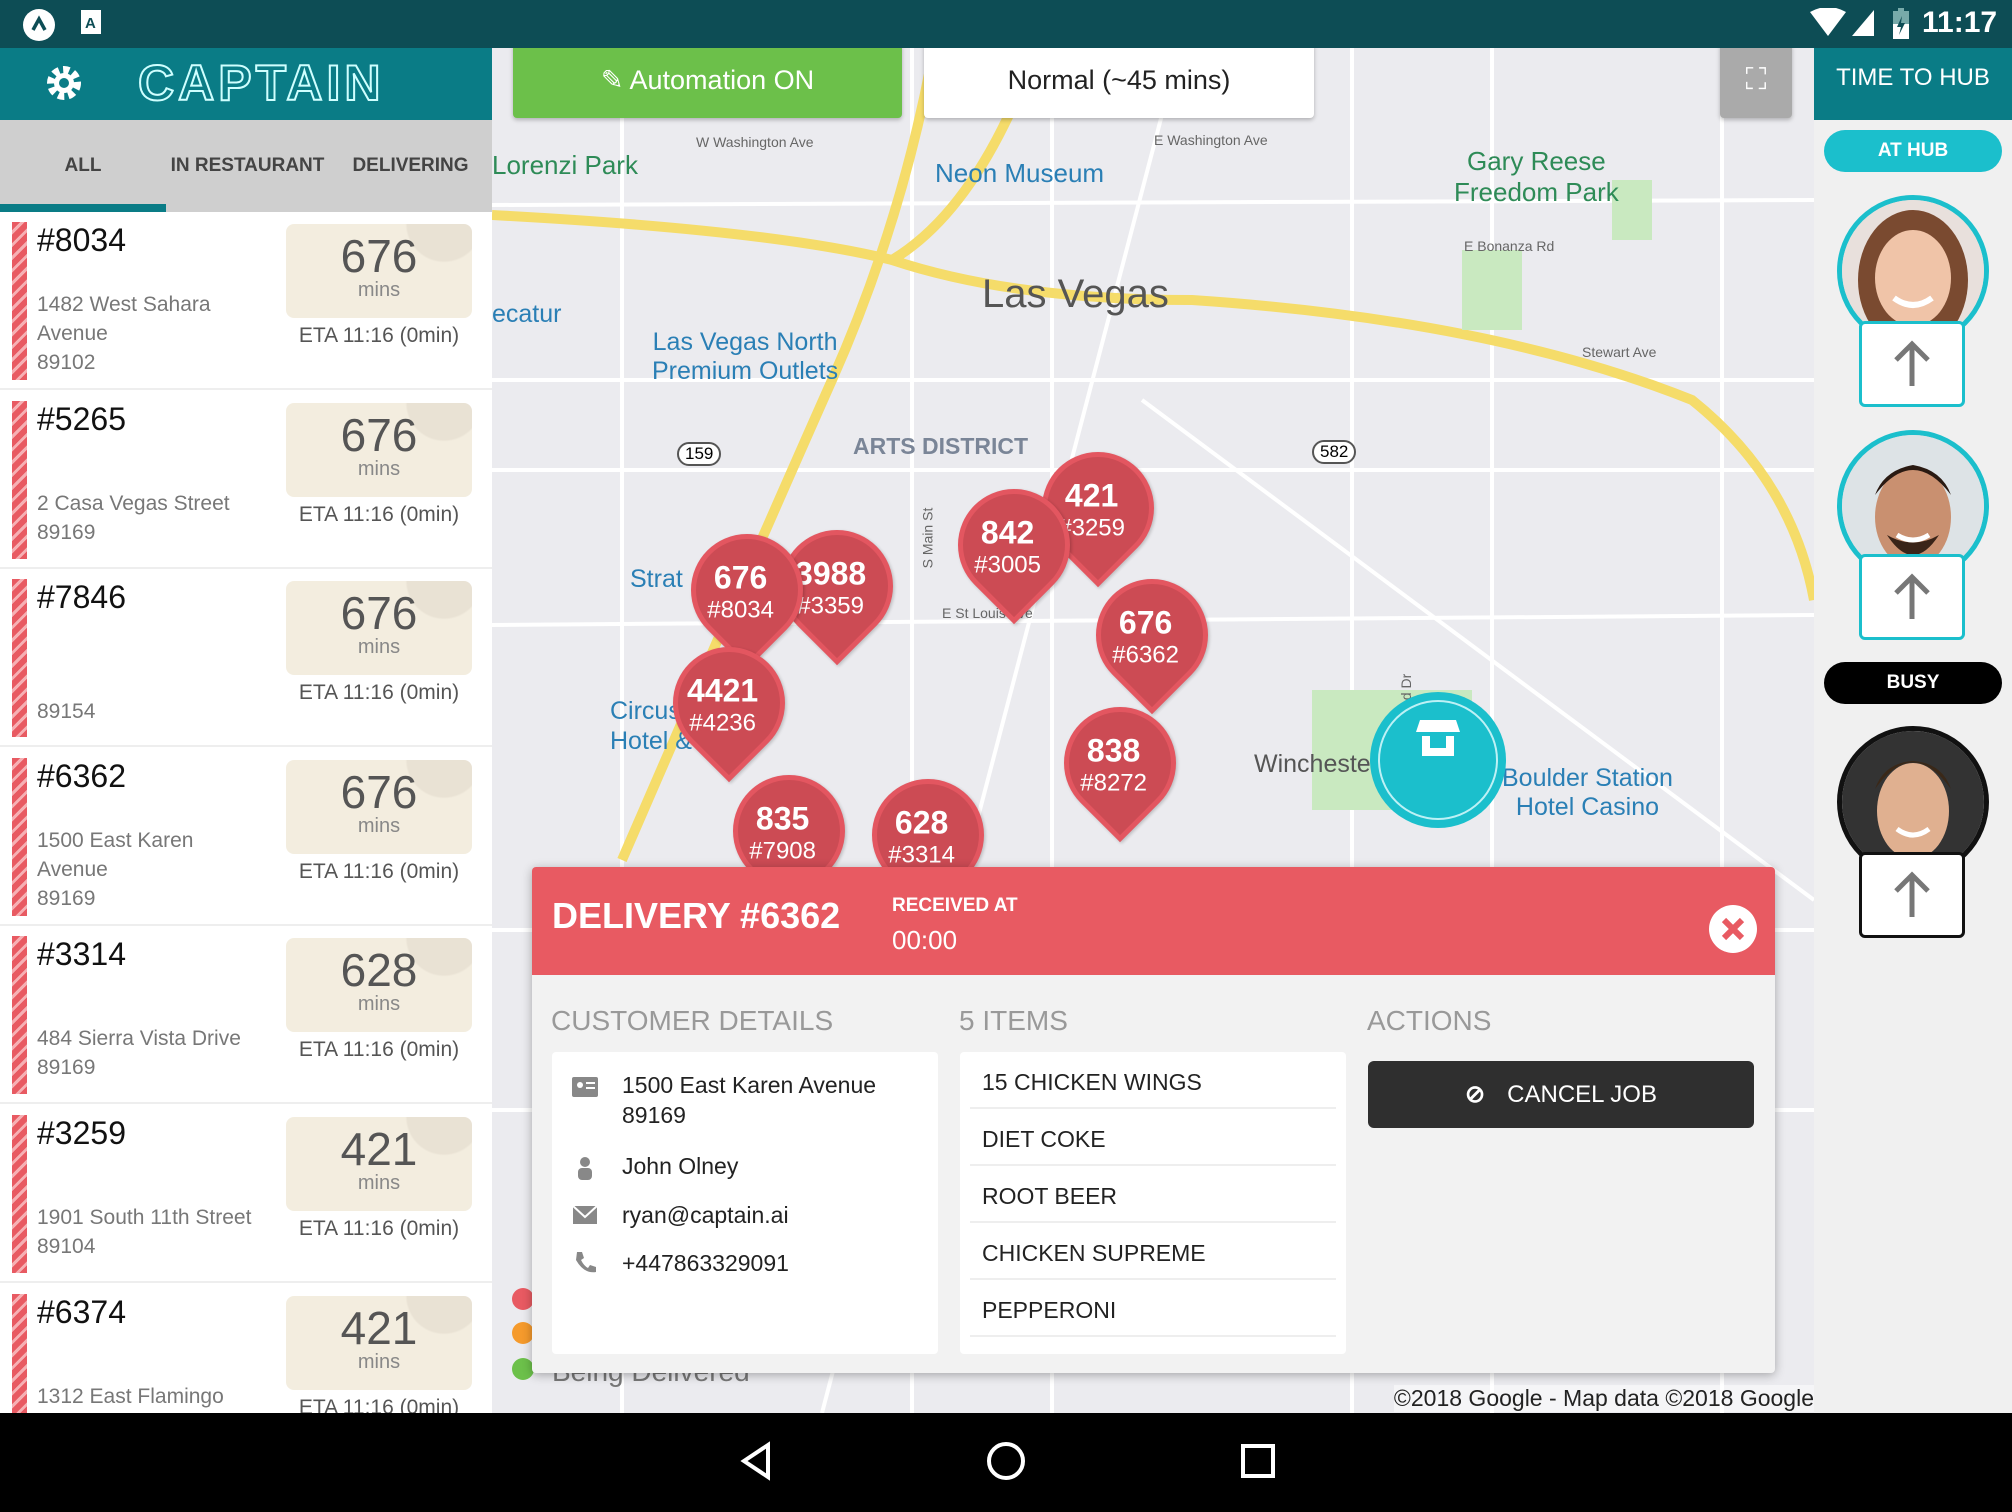 This screenshot has height=1512, width=2012. What do you see at coordinates (565, 165) in the screenshot?
I see `map-label-park: Lorenzi Park` at bounding box center [565, 165].